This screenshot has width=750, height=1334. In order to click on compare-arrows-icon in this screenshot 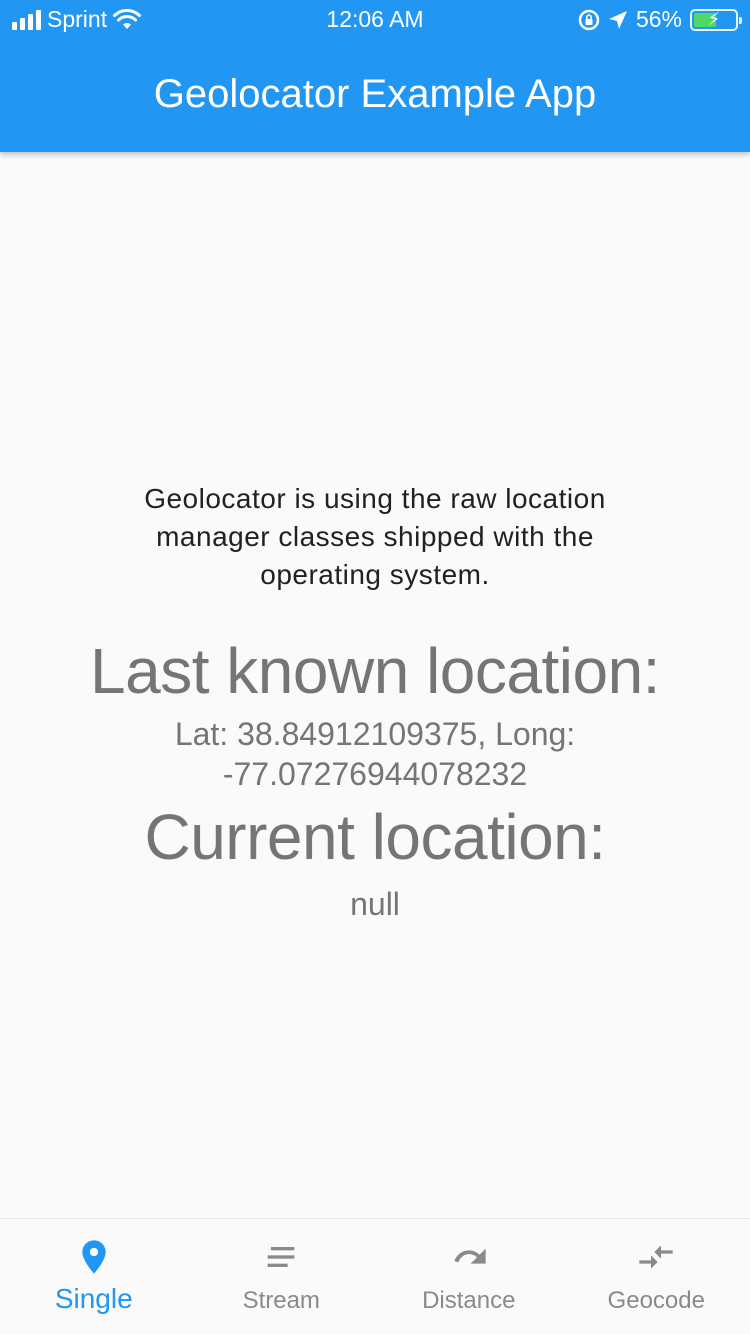, I will do `click(656, 1257)`.